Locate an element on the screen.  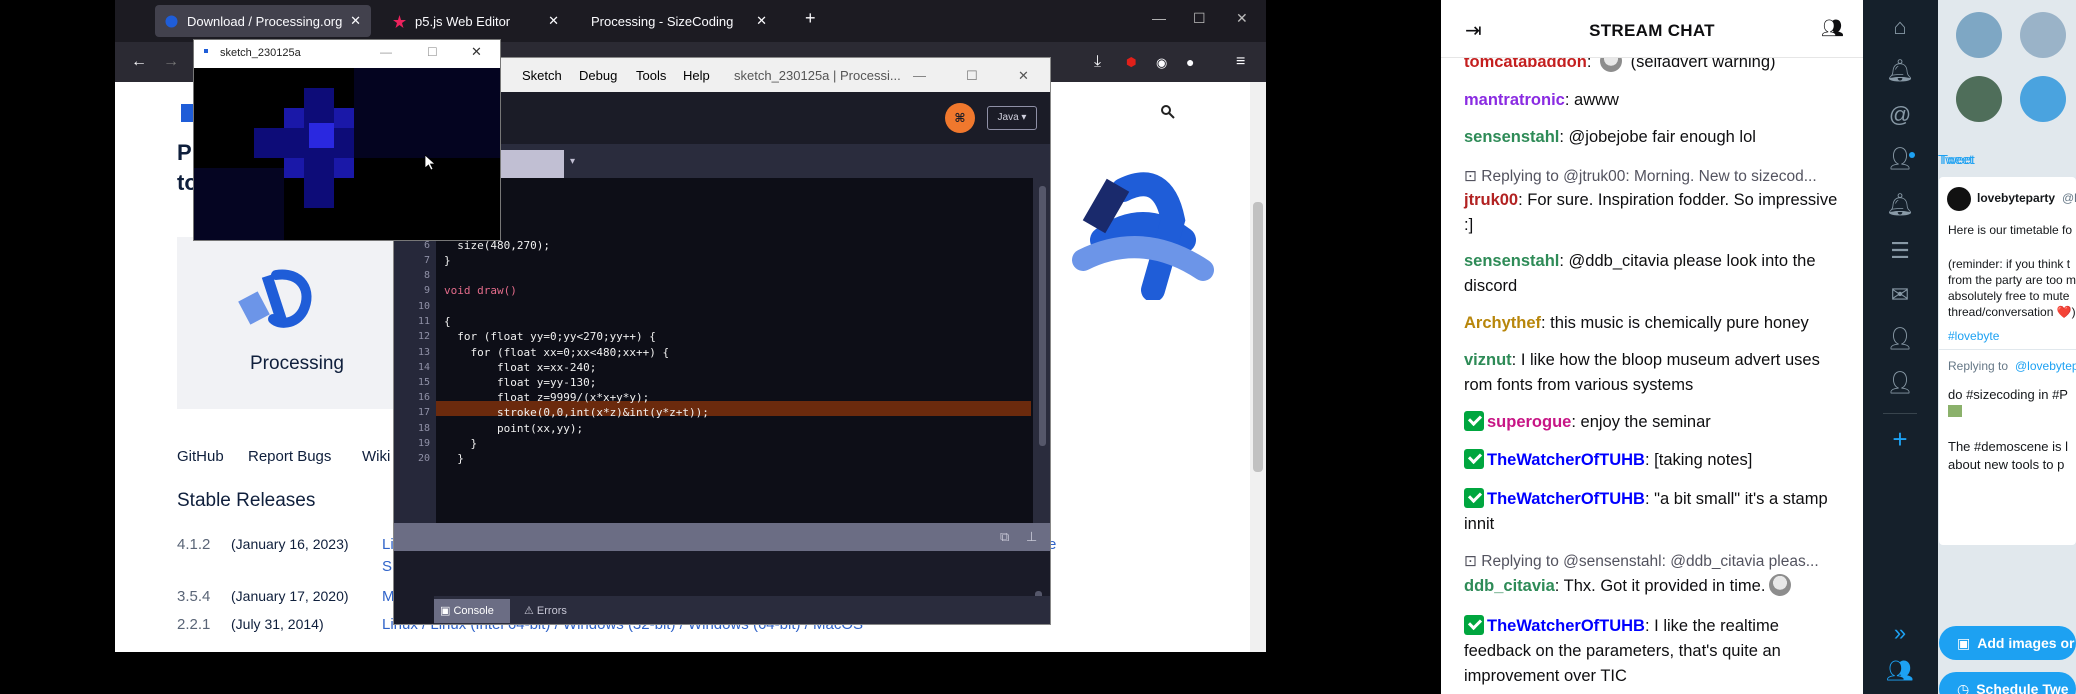
chat-message: tomcatabaddon: (selfadvert warning) is located at coordinates (1654, 66).